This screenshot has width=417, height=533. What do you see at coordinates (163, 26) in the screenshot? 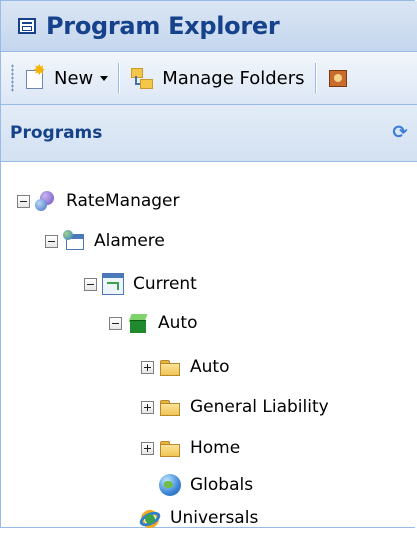
I see `page-title: Program Explorer` at bounding box center [163, 26].